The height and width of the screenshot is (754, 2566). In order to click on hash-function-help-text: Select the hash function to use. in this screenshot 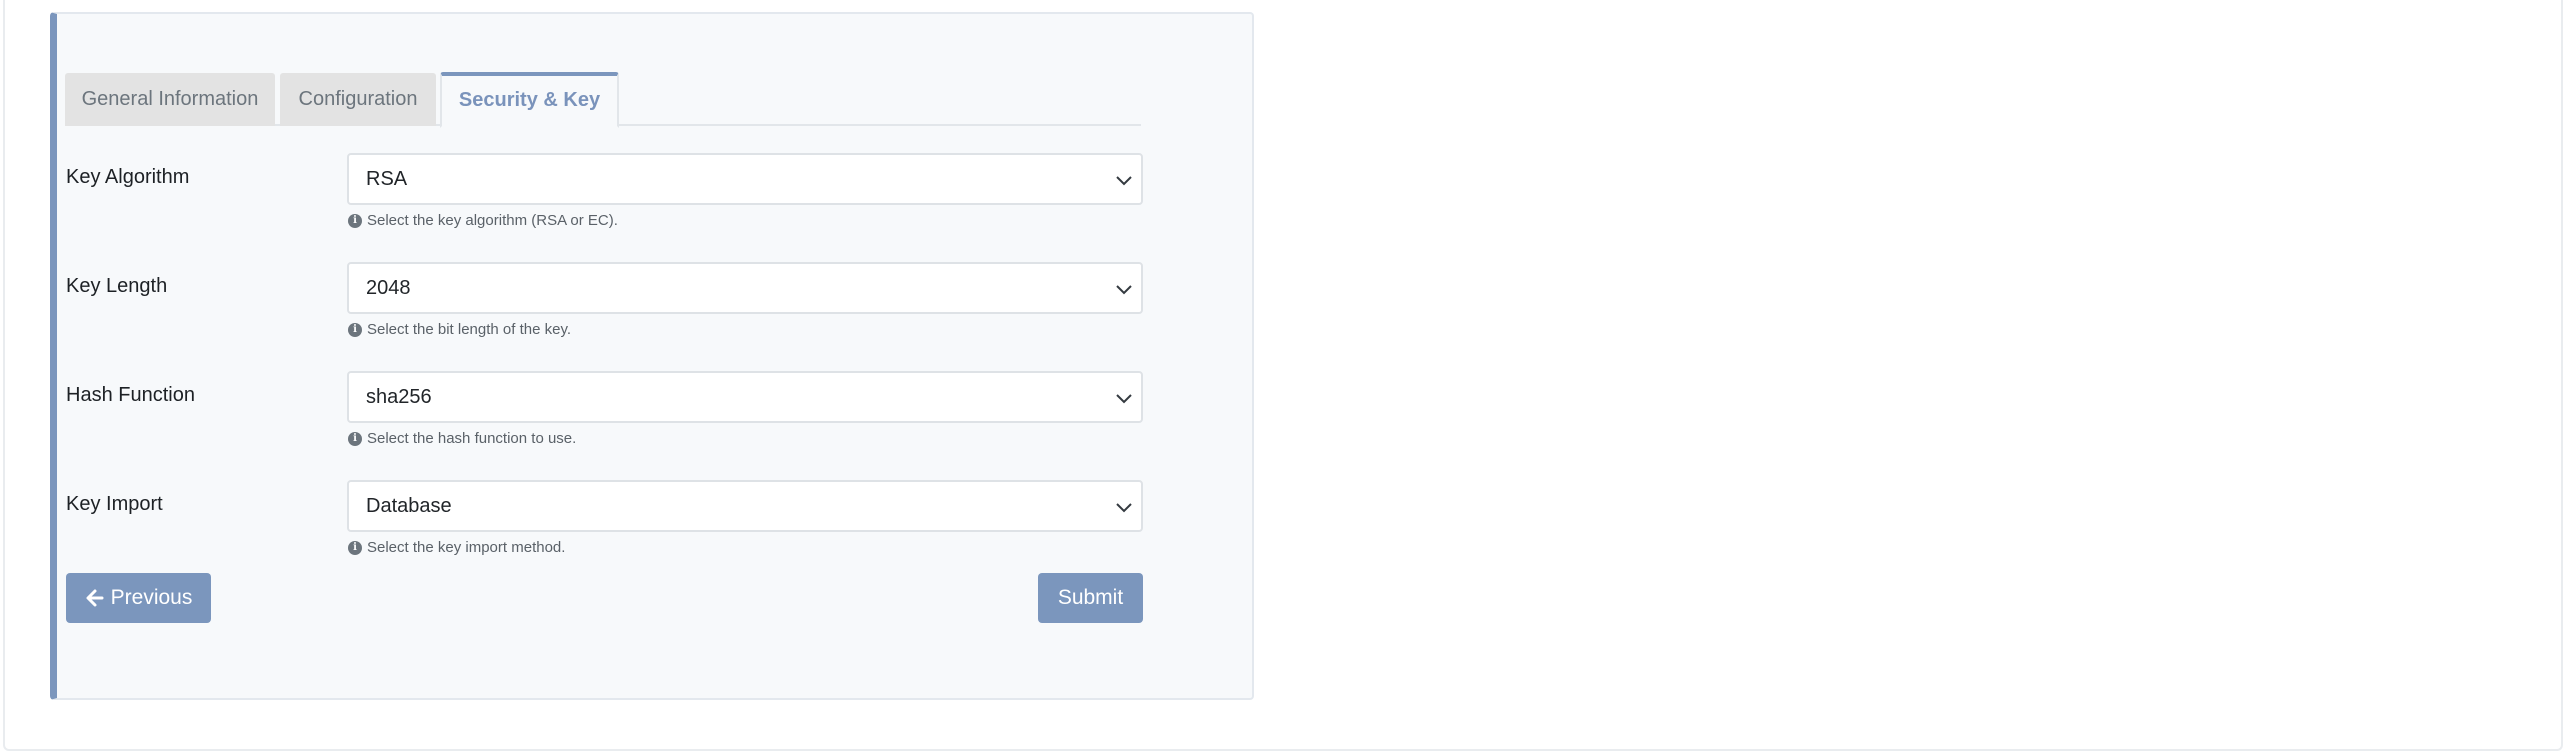, I will do `click(472, 438)`.